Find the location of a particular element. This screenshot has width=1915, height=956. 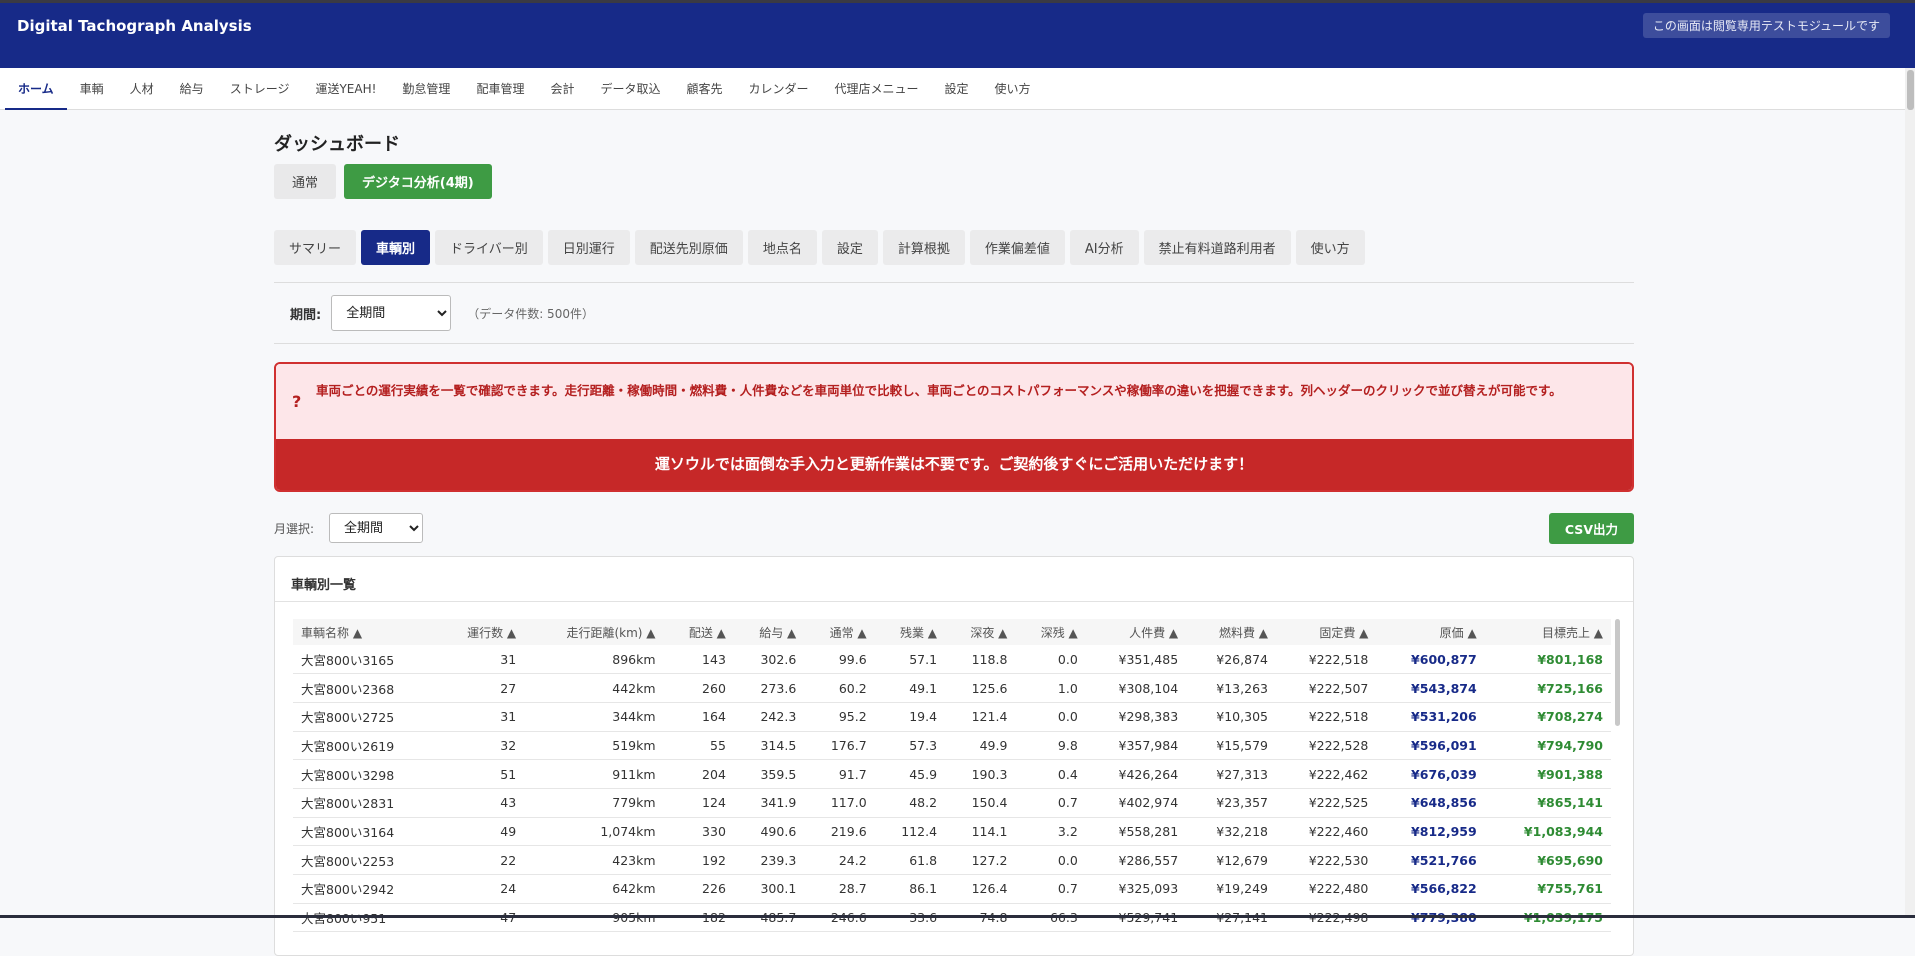

column-header: 残業 ▲ is located at coordinates (910, 632).